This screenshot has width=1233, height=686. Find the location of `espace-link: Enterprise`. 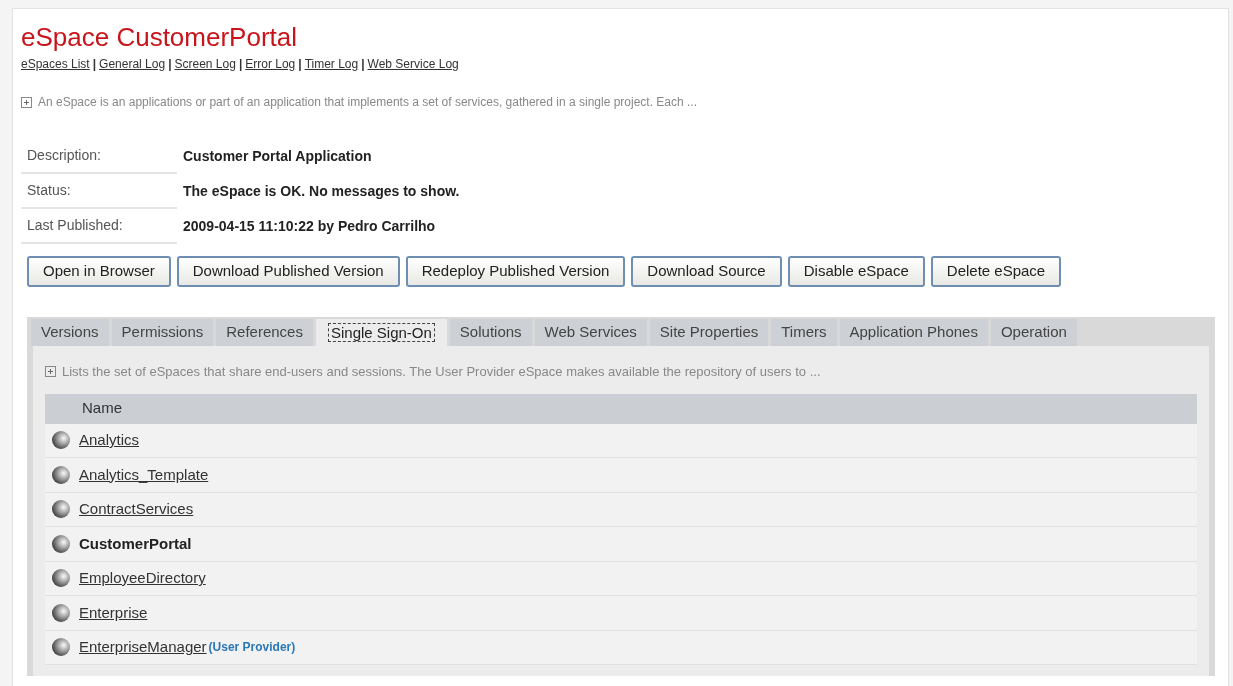

espace-link: Enterprise is located at coordinates (113, 612).